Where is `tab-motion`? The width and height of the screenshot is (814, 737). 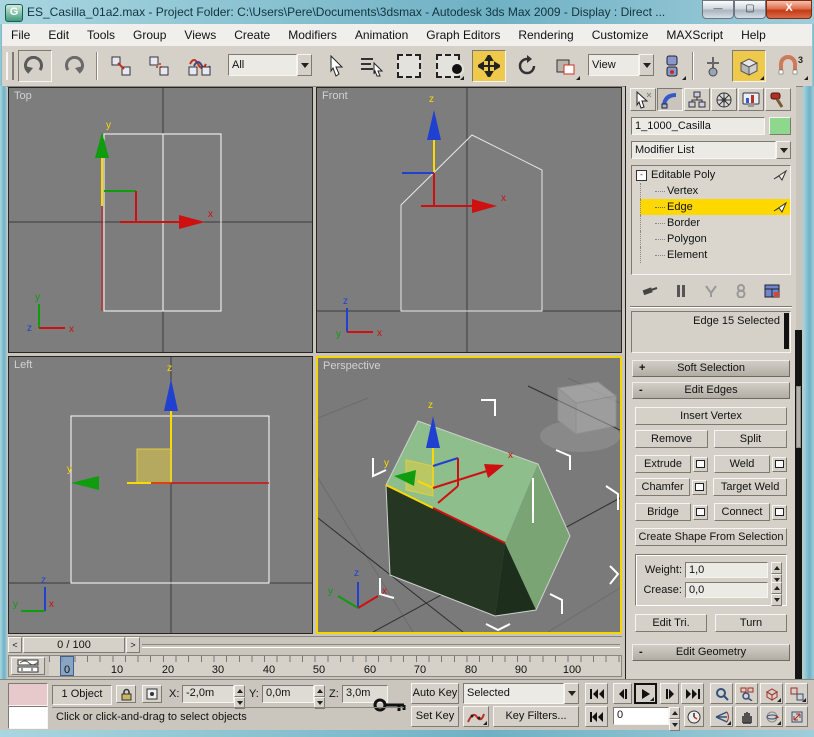
tab-motion is located at coordinates (724, 99).